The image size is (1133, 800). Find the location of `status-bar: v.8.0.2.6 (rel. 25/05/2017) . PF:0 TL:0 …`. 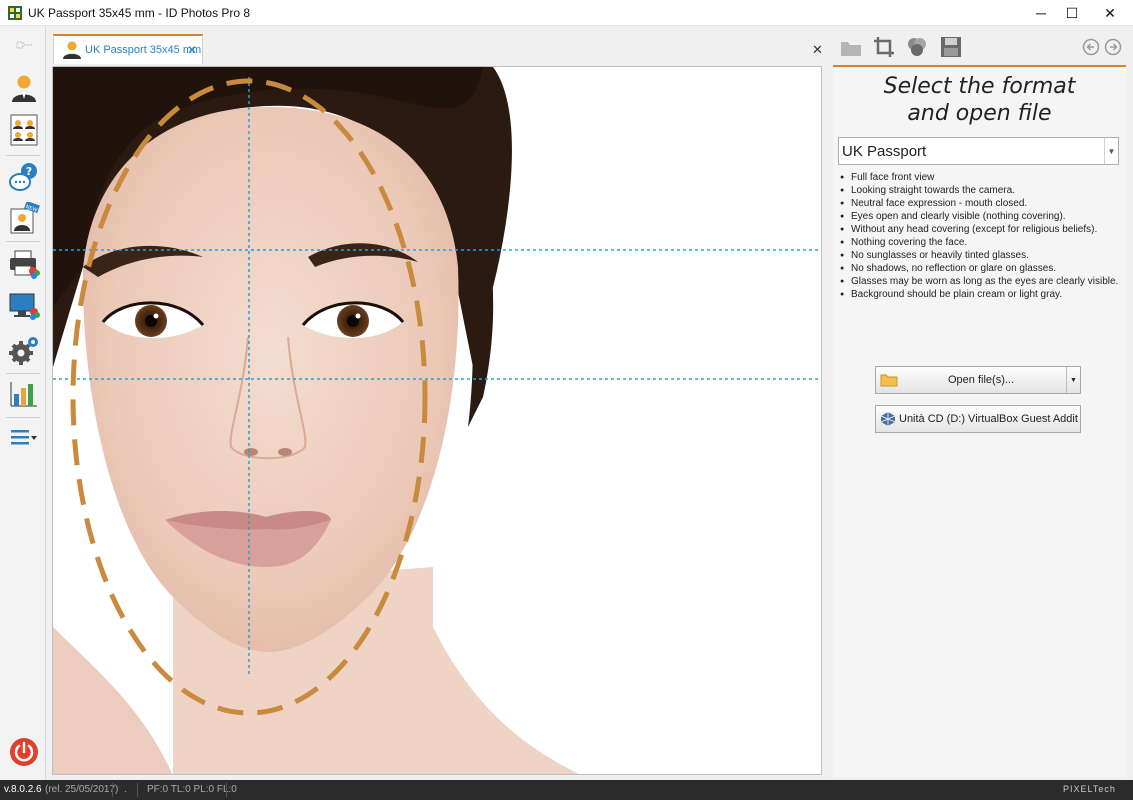

status-bar: v.8.0.2.6 (rel. 25/05/2017) . PF:0 TL:0 … is located at coordinates (566, 790).